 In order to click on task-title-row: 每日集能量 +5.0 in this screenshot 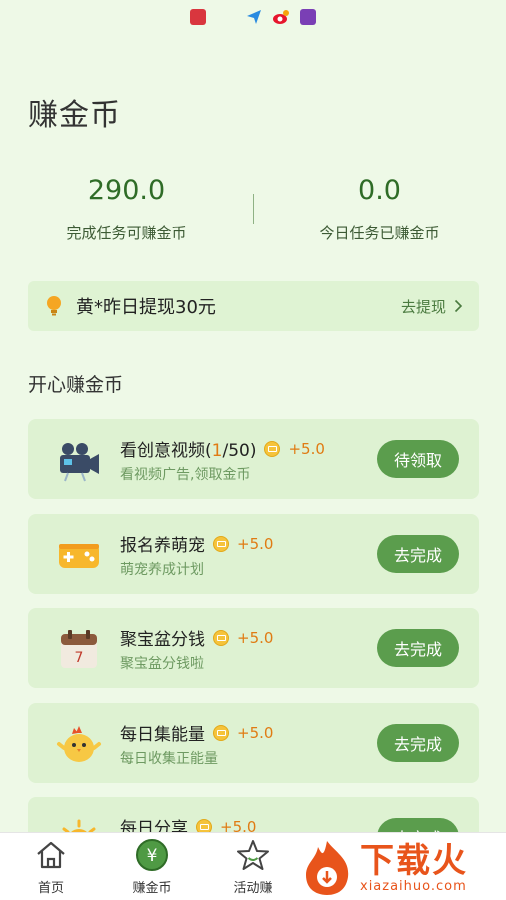, I will do `click(197, 733)`.